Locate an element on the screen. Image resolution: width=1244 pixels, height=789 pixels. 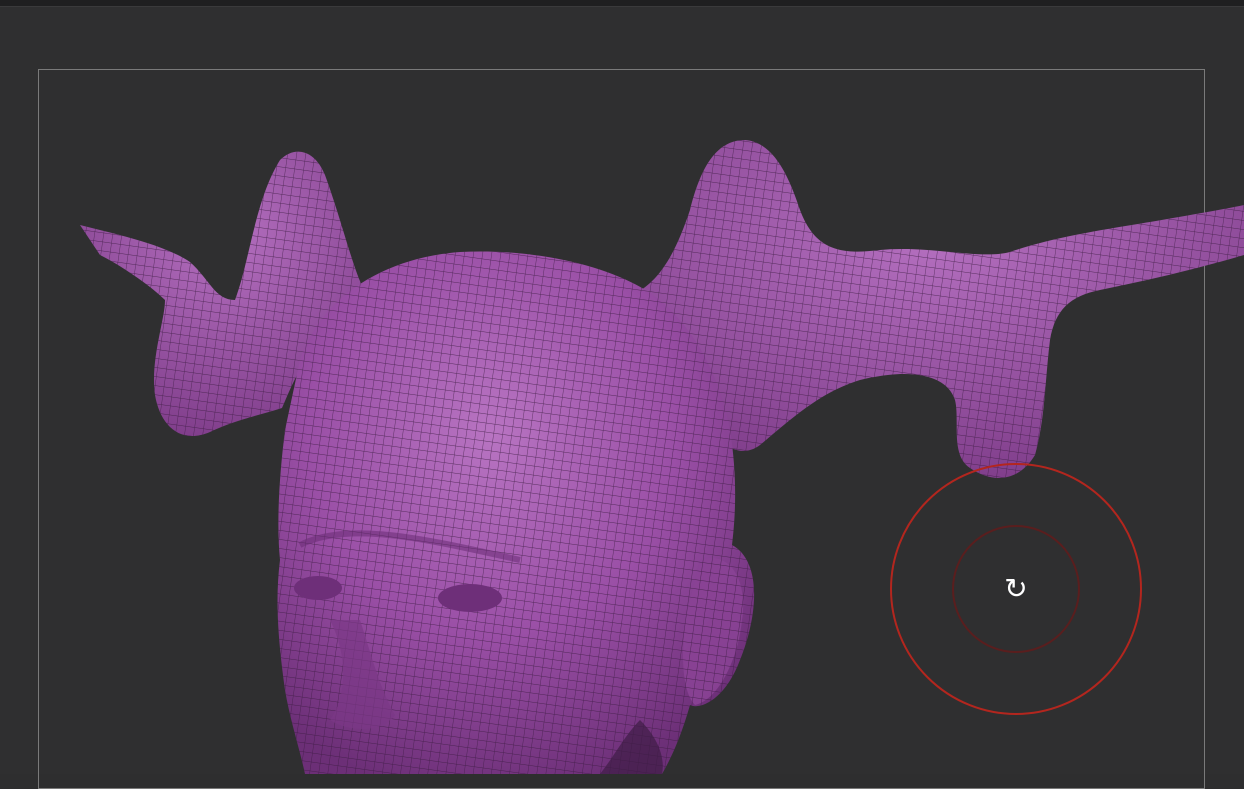
brush-cursor: ↻ is located at coordinates (1016, 589).